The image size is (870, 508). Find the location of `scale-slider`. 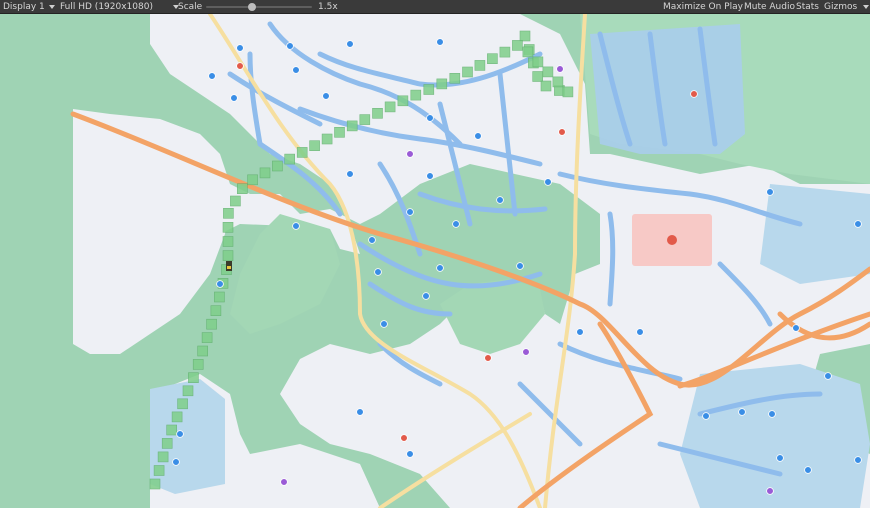

scale-slider is located at coordinates (259, 7).